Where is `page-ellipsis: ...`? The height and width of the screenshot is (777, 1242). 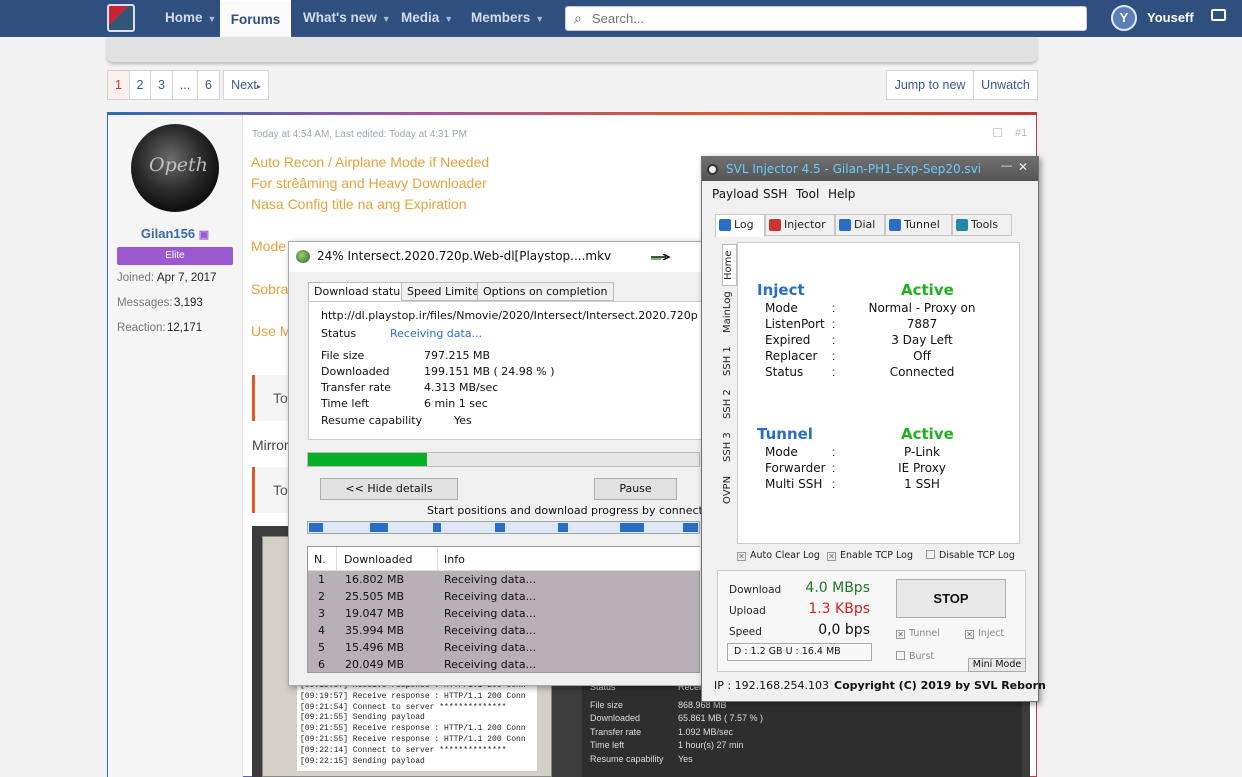 page-ellipsis: ... is located at coordinates (185, 85).